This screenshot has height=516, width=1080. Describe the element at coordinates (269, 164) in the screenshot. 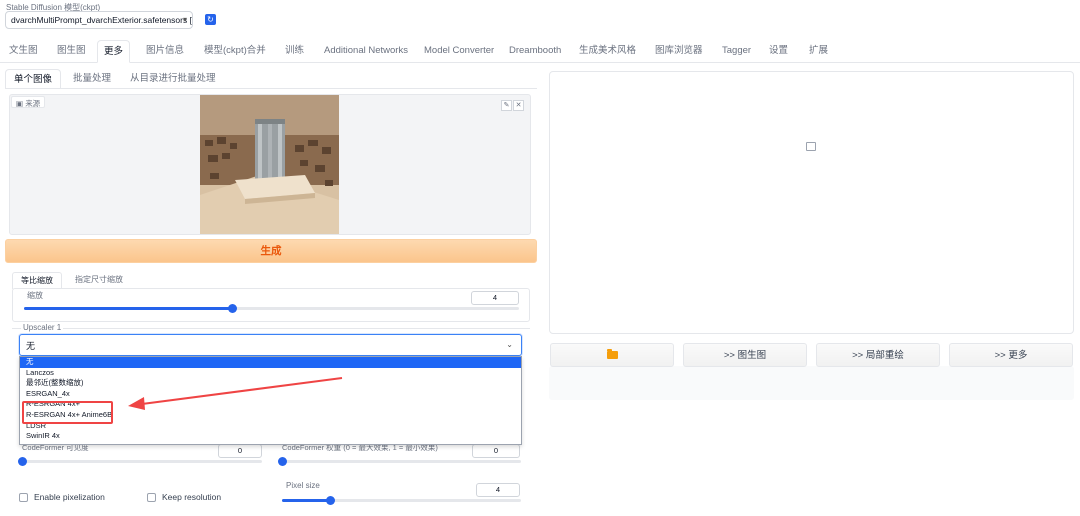

I see `source-image` at that location.